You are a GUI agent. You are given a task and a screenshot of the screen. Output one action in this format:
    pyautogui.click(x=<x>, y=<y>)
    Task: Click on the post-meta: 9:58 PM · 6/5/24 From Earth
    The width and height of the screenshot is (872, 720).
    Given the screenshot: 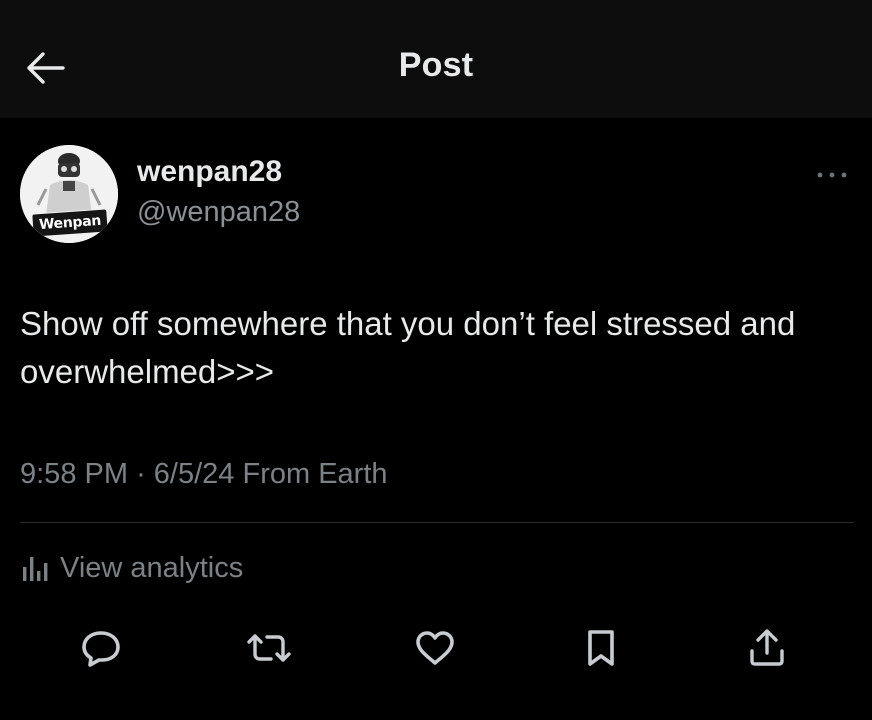 What is the action you would take?
    pyautogui.click(x=204, y=474)
    